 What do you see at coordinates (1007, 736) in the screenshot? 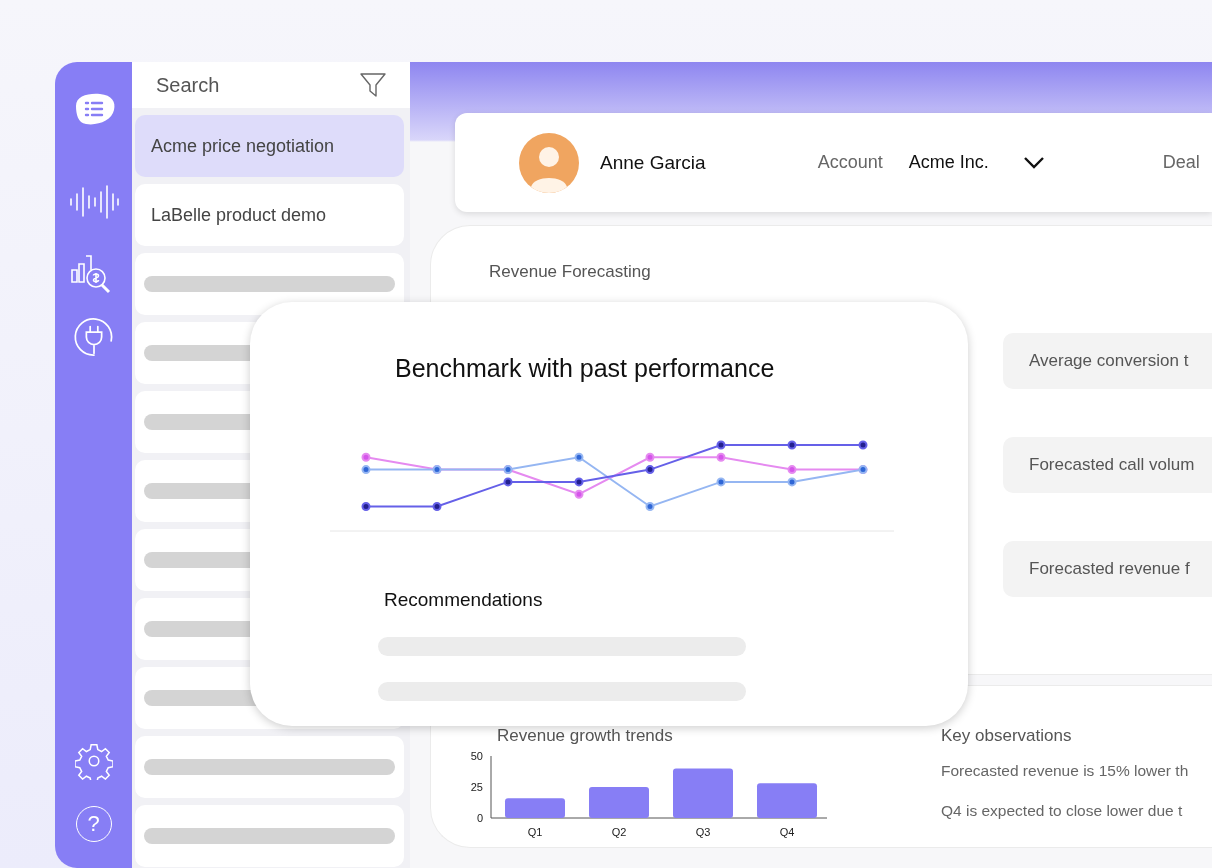
I see `section-title: Key observations` at bounding box center [1007, 736].